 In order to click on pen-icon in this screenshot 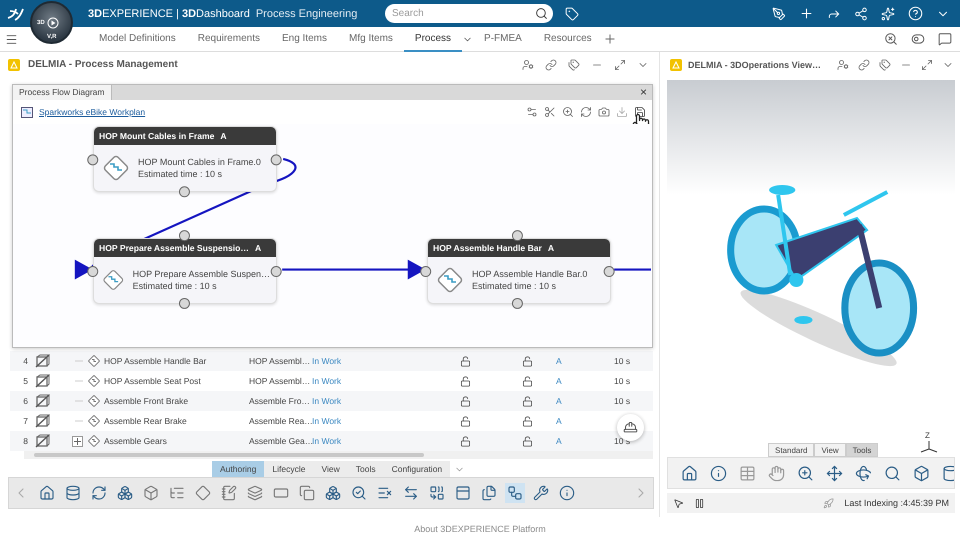, I will do `click(779, 13)`.